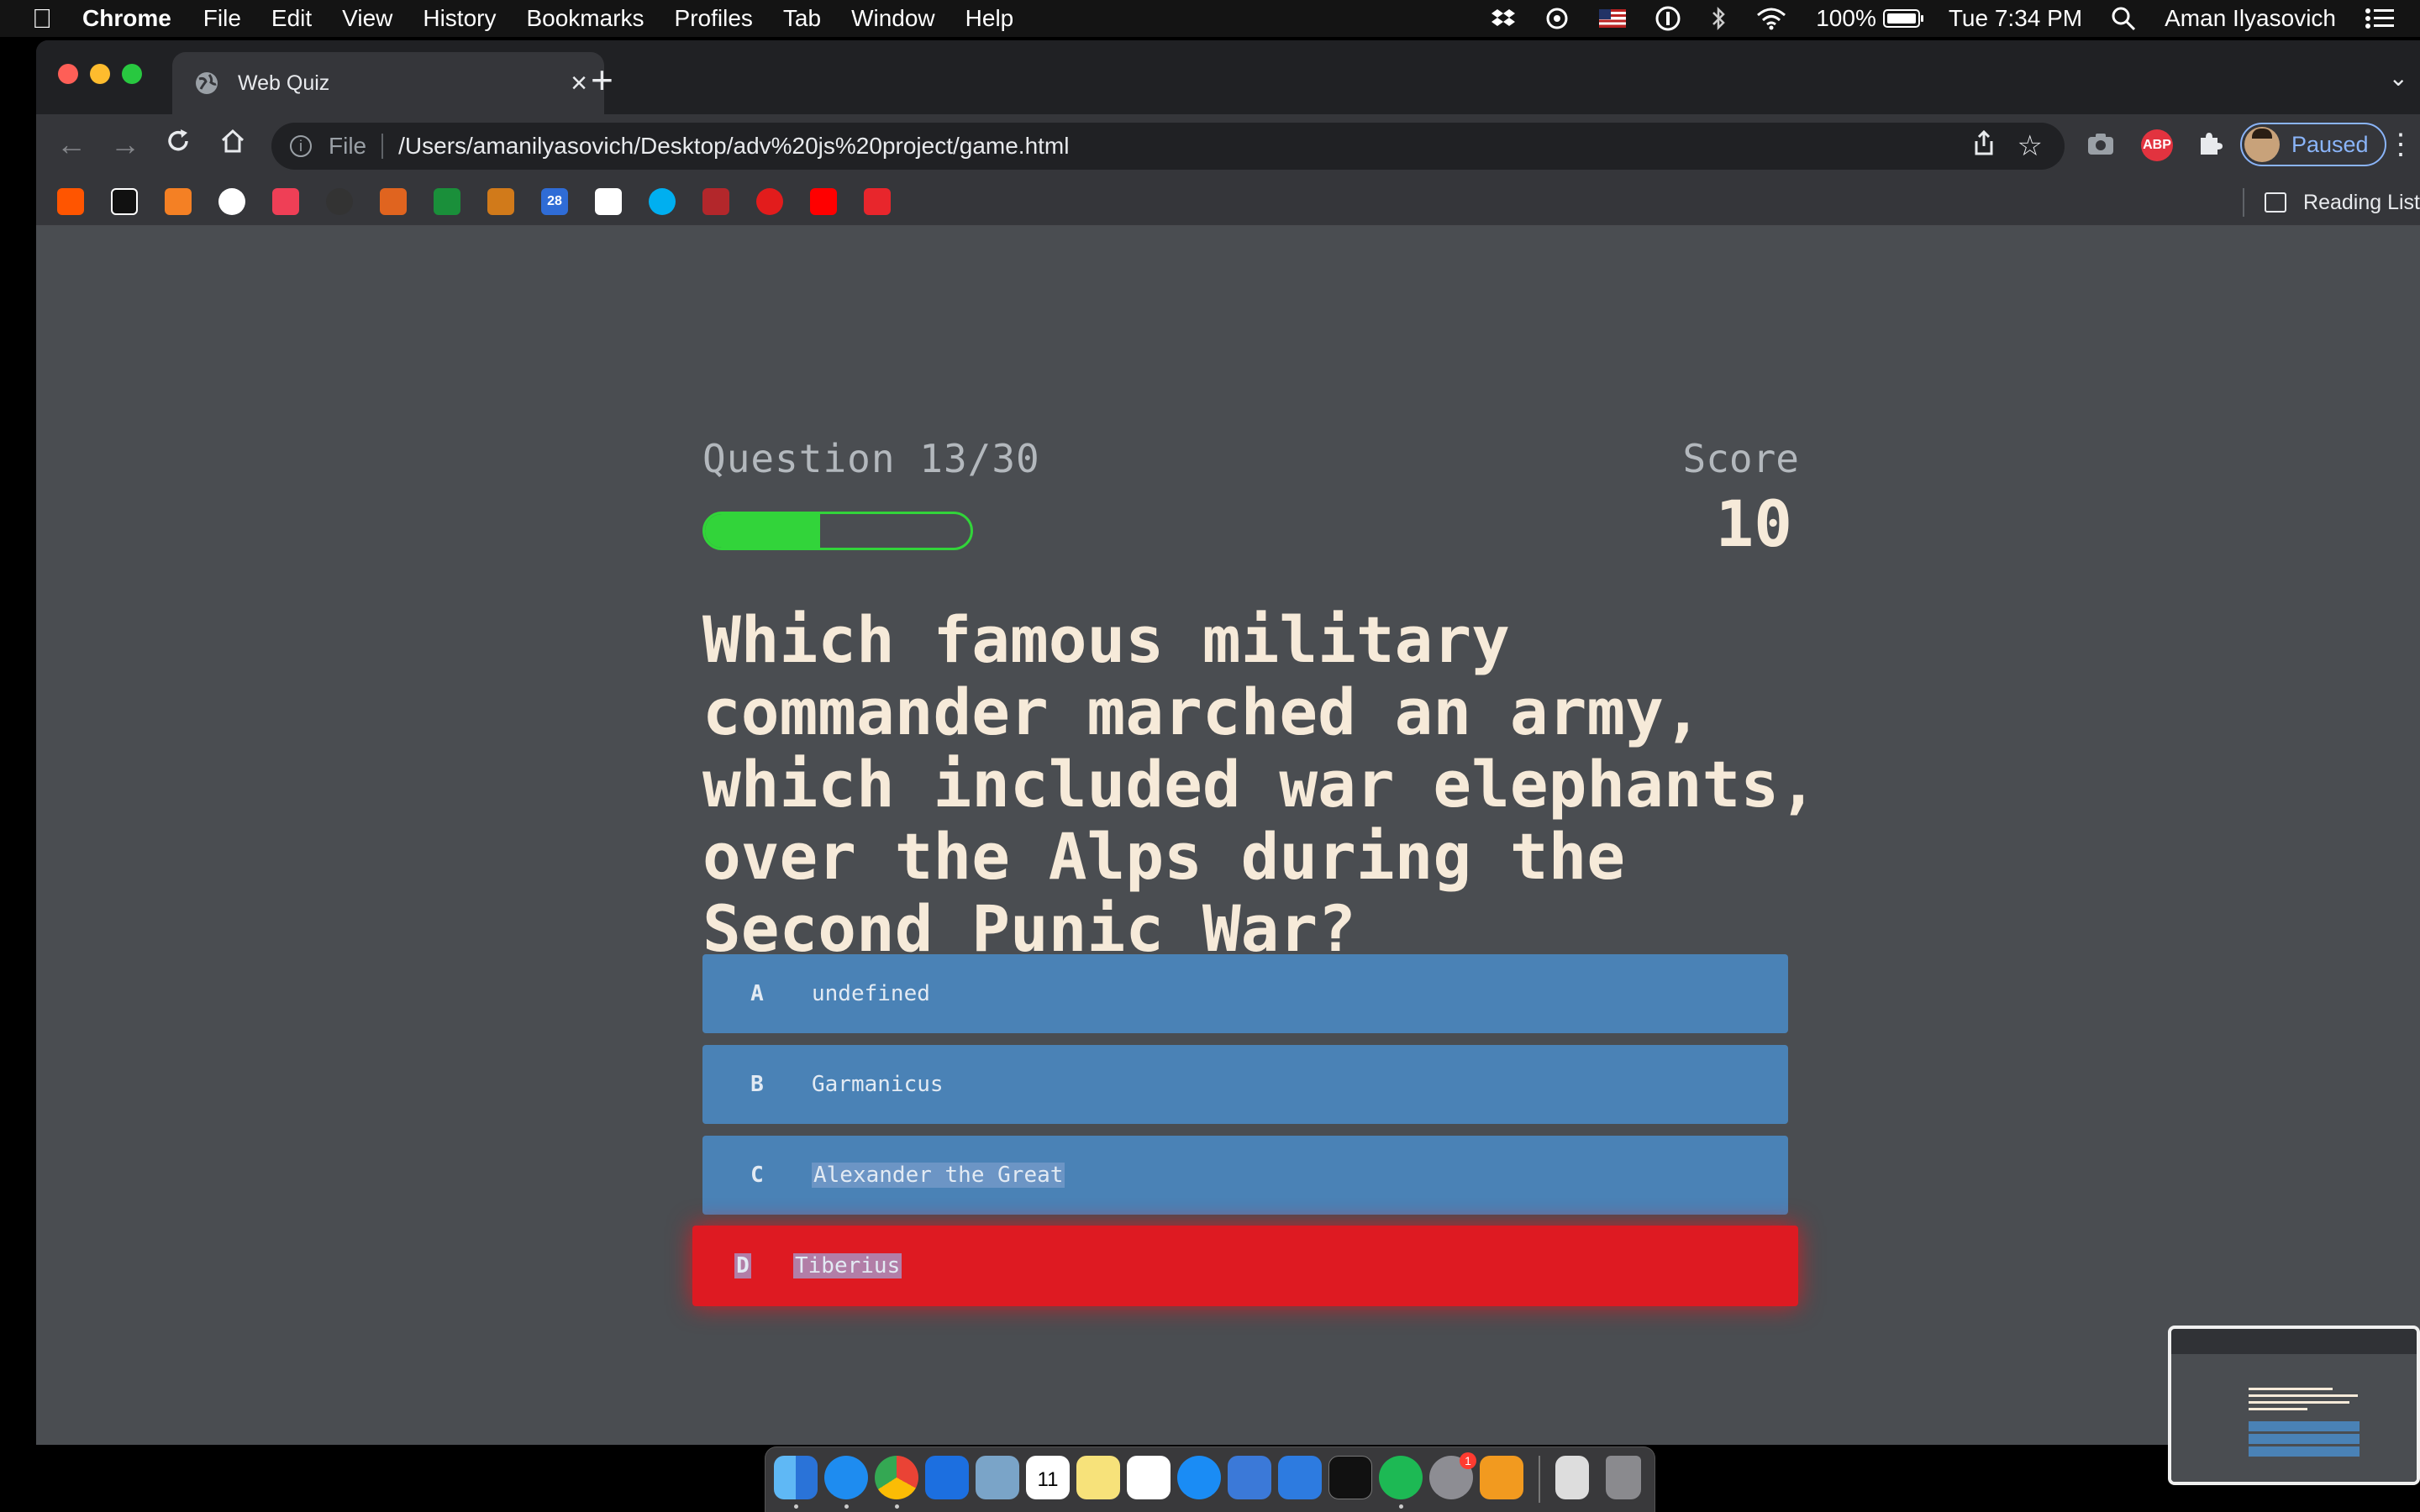 Image resolution: width=2420 pixels, height=1512 pixels. What do you see at coordinates (1668, 18) in the screenshot?
I see `onepassword-icon` at bounding box center [1668, 18].